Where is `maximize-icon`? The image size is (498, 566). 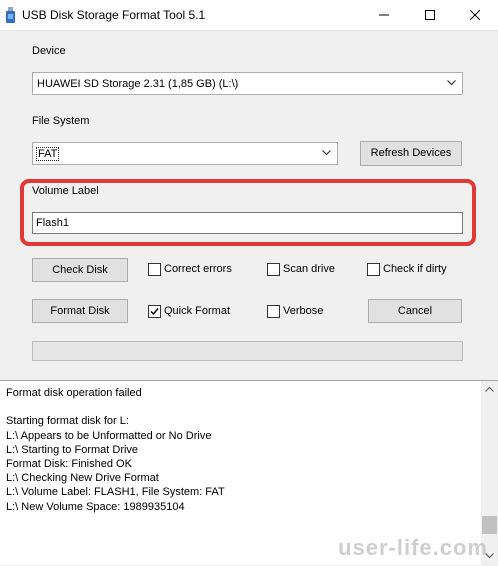 maximize-icon is located at coordinates (430, 15).